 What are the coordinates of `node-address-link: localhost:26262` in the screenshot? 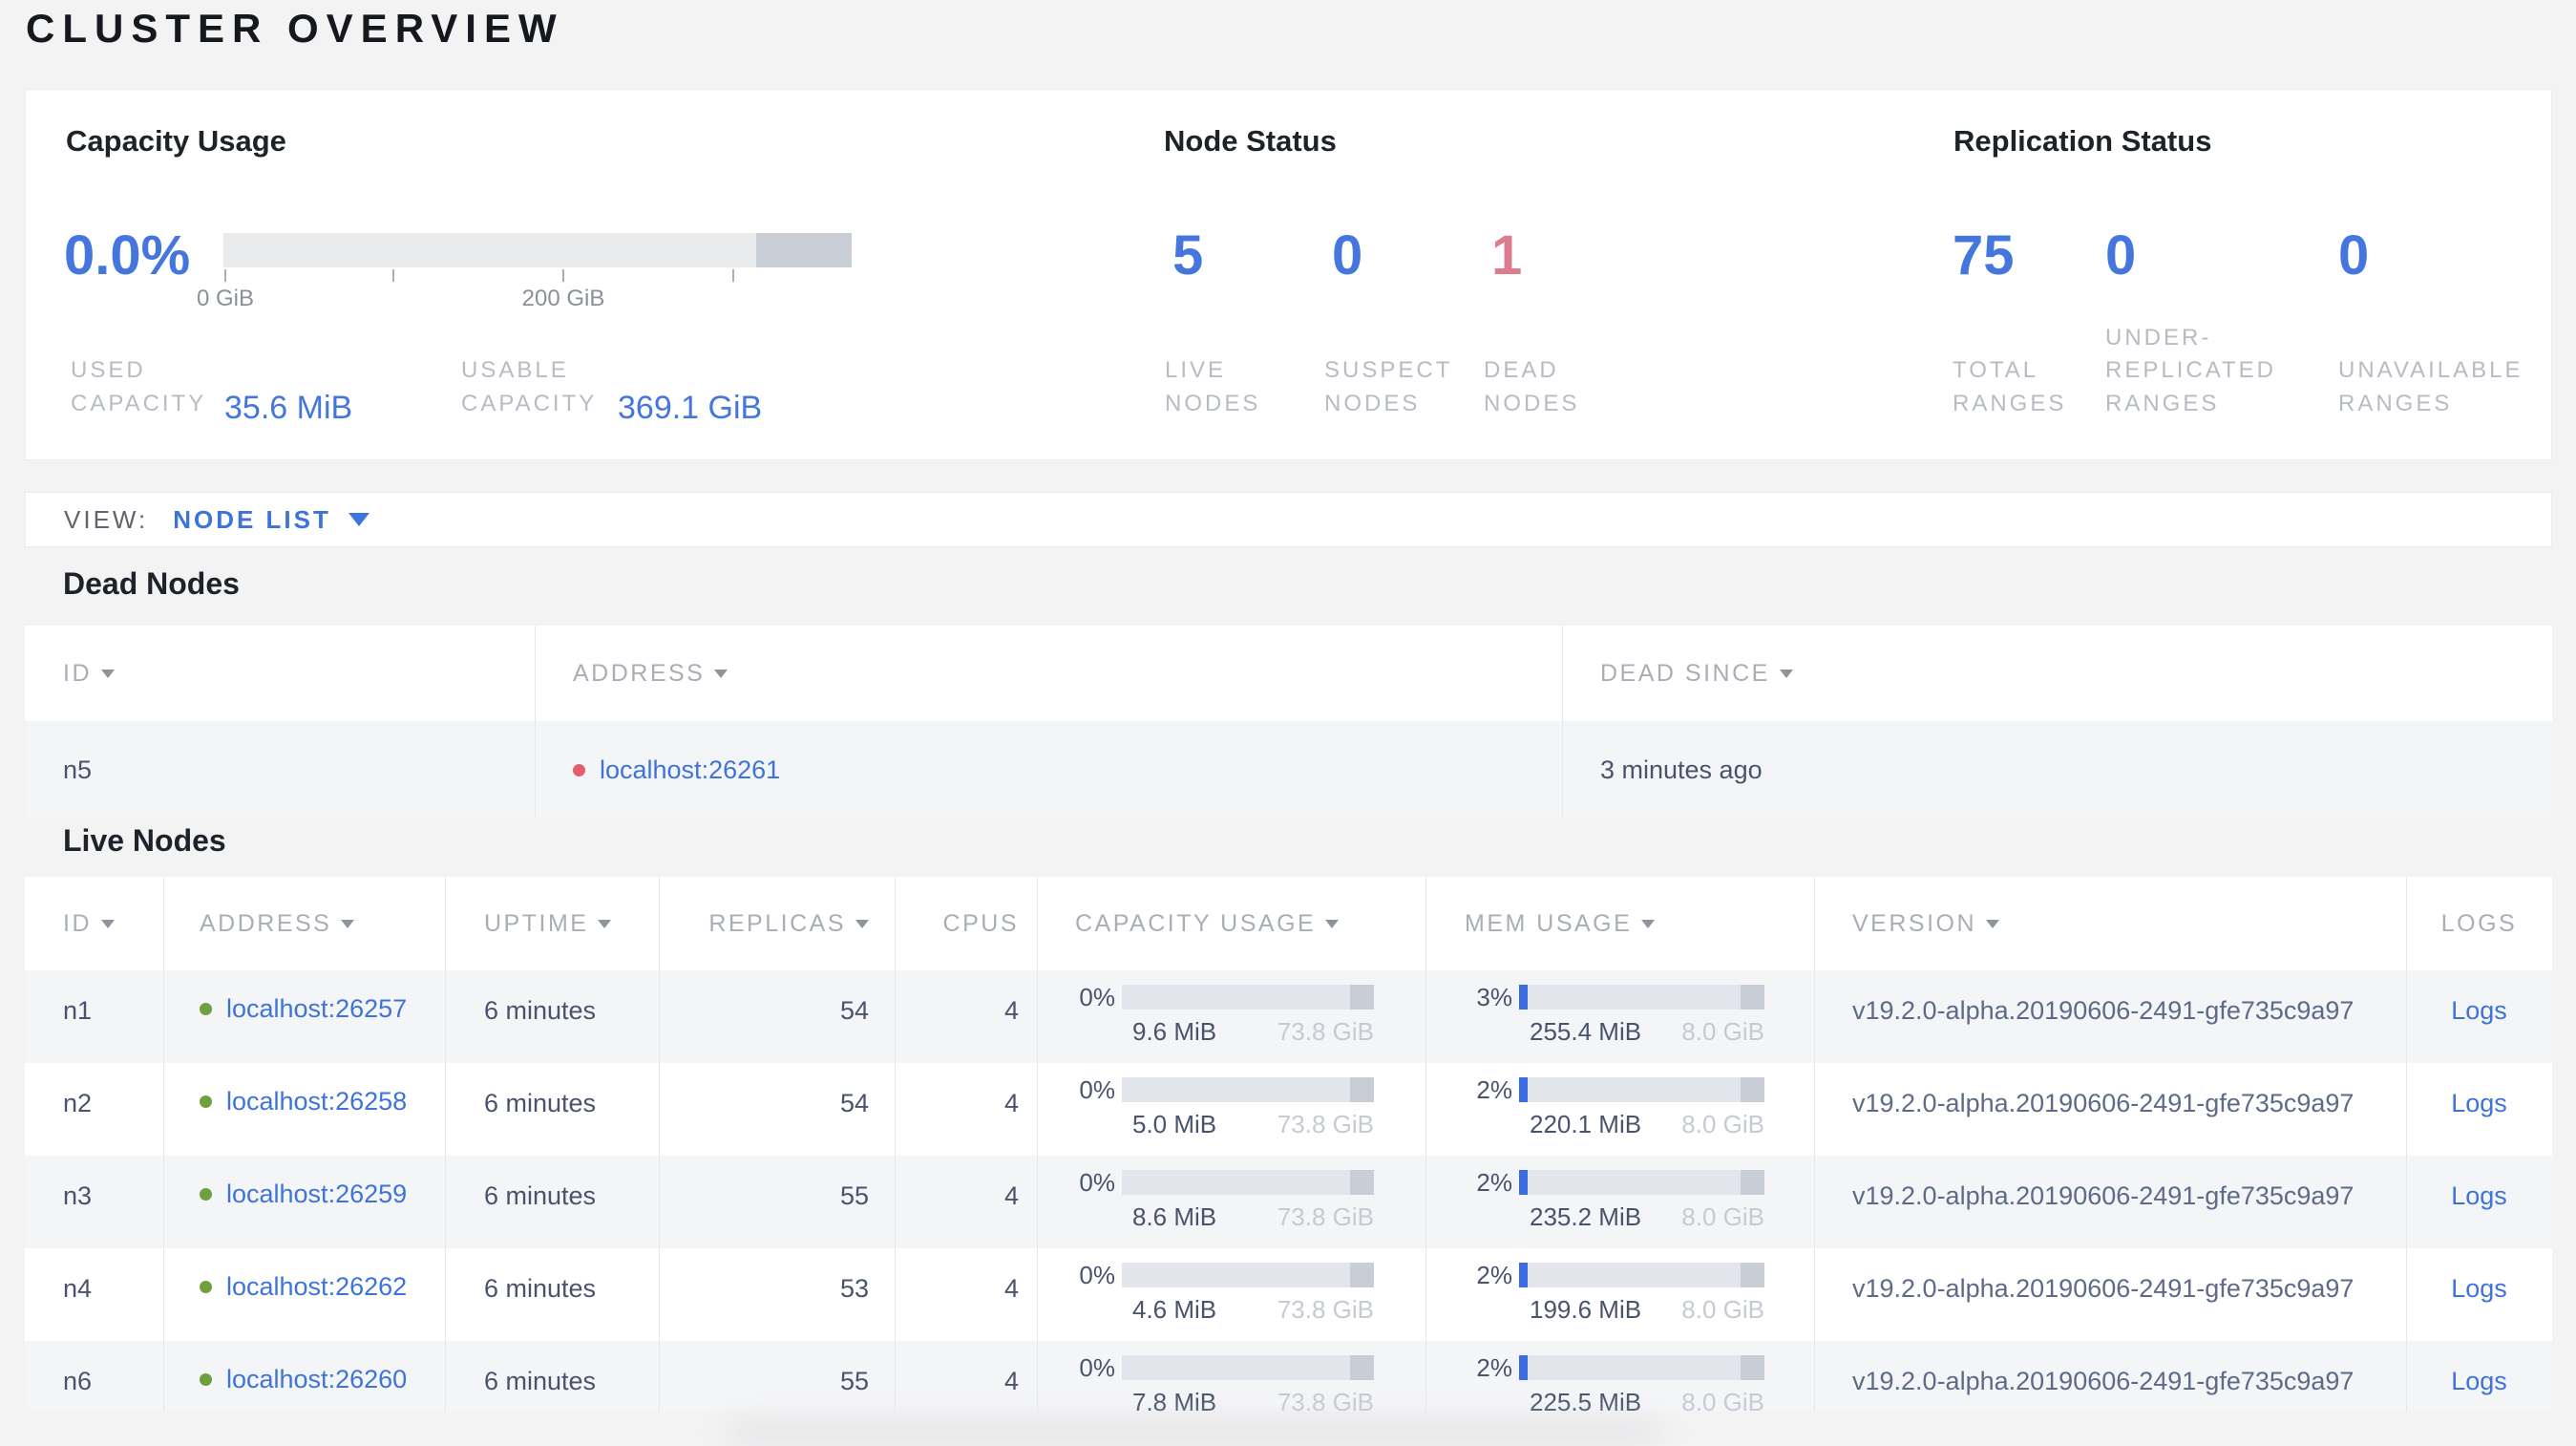 It's located at (316, 1286).